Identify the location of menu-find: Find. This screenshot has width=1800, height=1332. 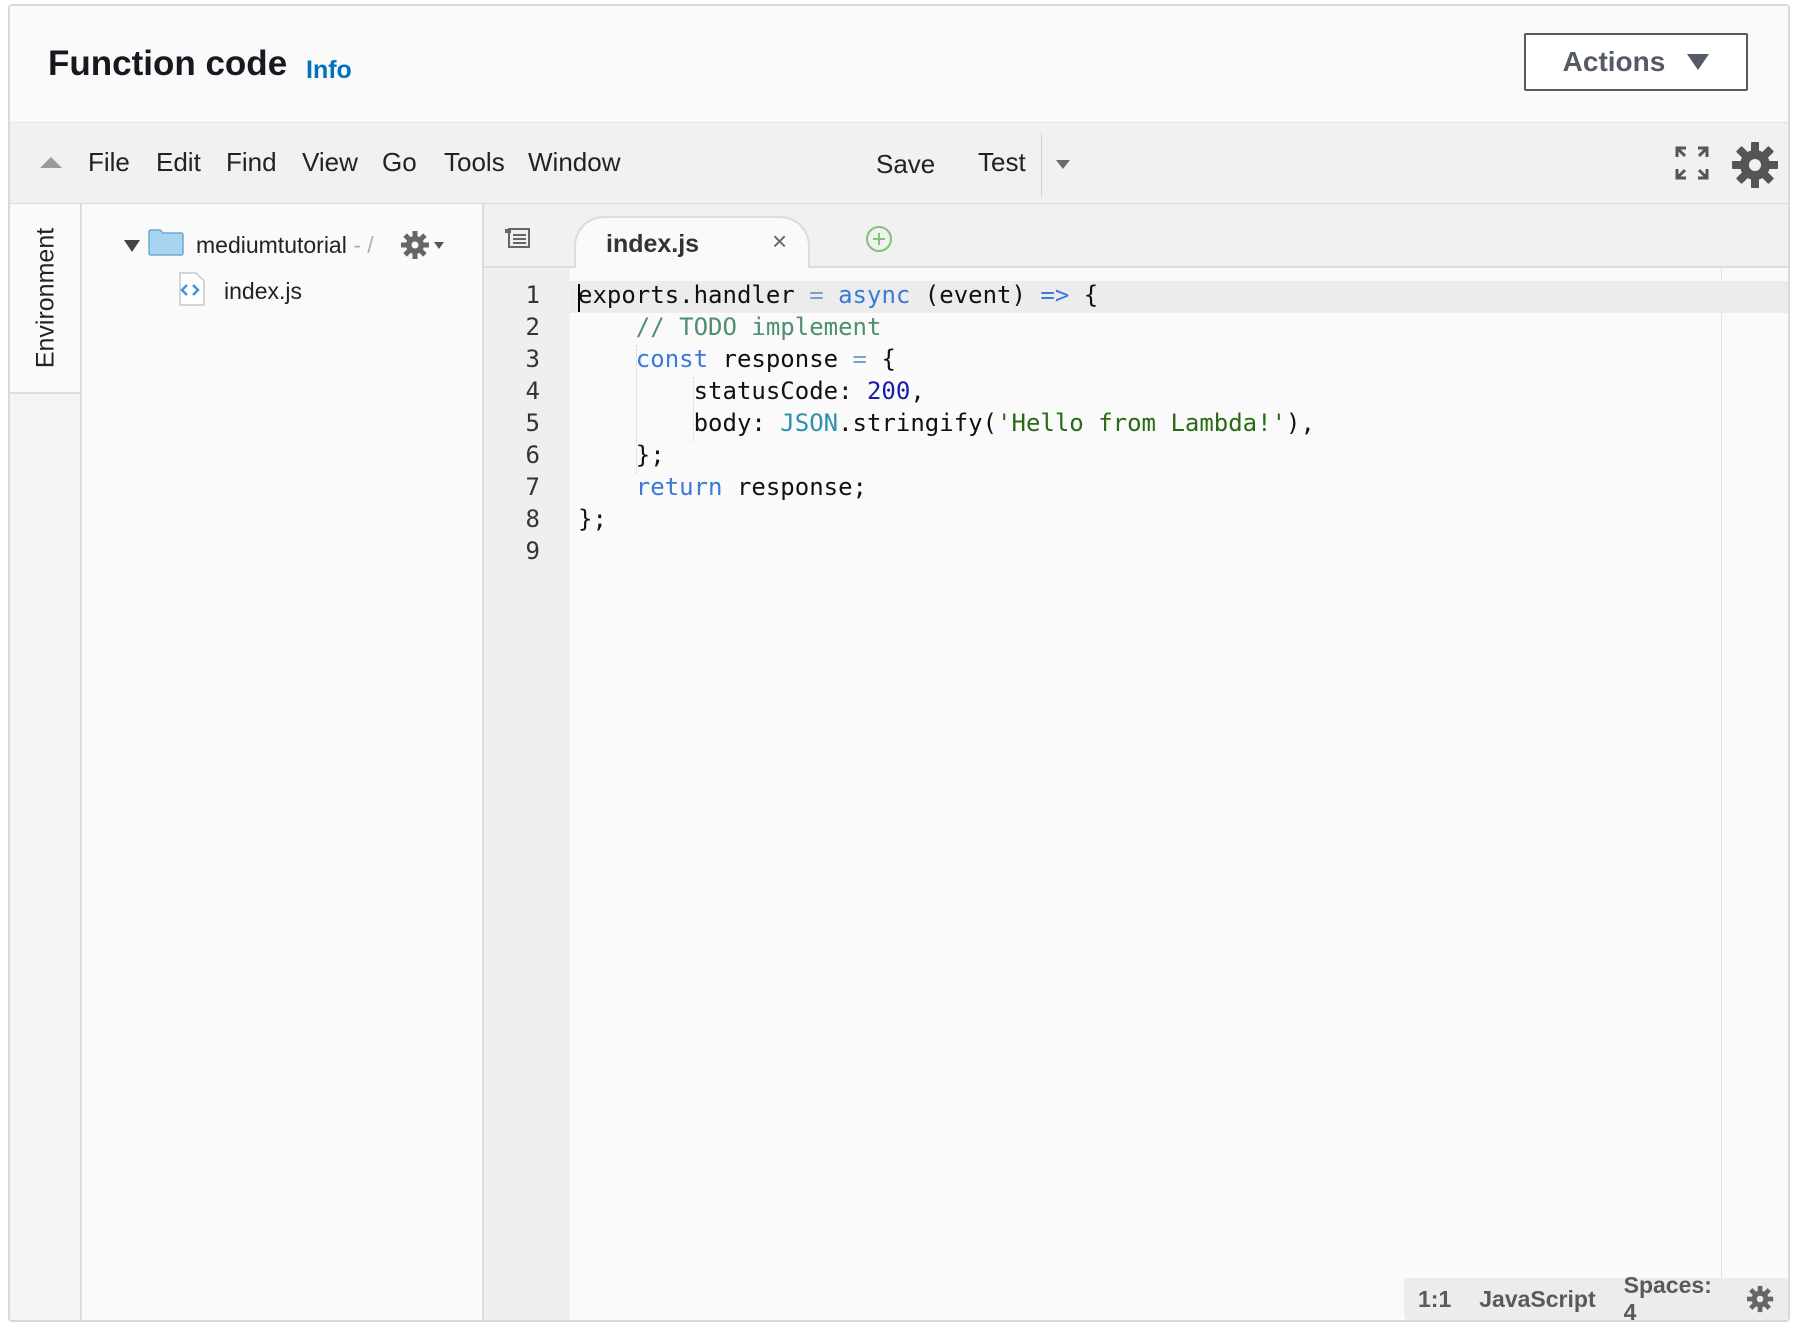
(251, 162).